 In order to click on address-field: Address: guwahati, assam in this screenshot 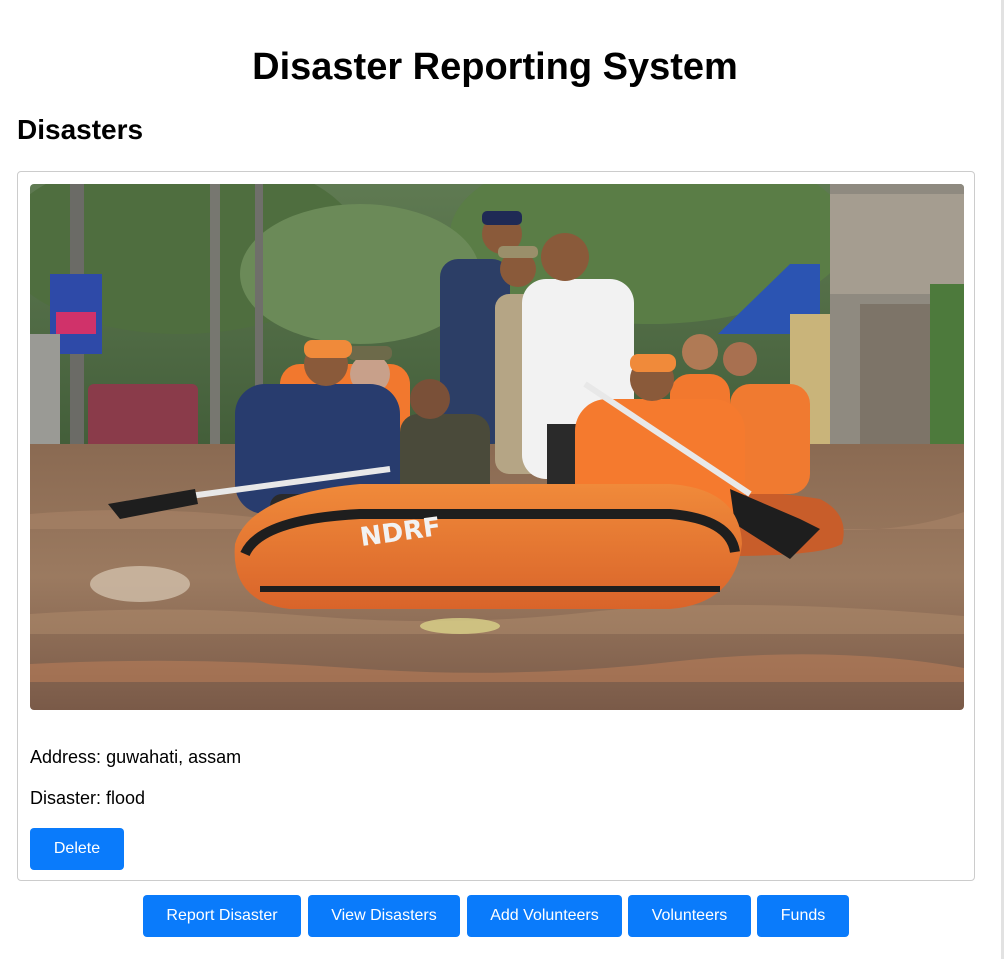, I will do `click(135, 757)`.